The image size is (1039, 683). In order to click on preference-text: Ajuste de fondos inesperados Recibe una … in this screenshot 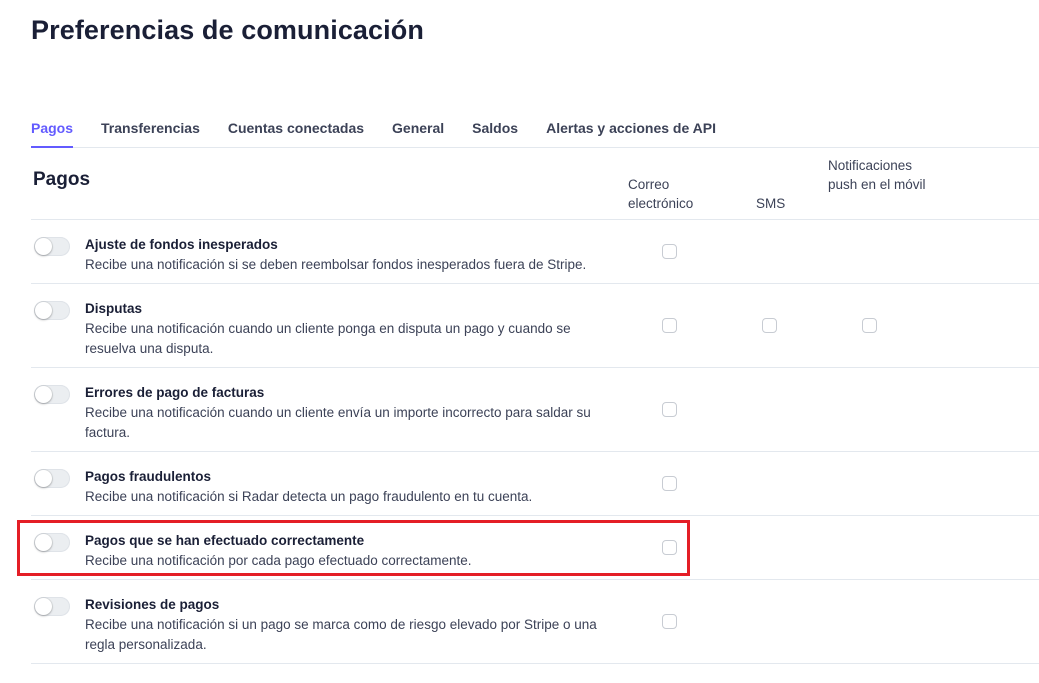, I will do `click(345, 255)`.